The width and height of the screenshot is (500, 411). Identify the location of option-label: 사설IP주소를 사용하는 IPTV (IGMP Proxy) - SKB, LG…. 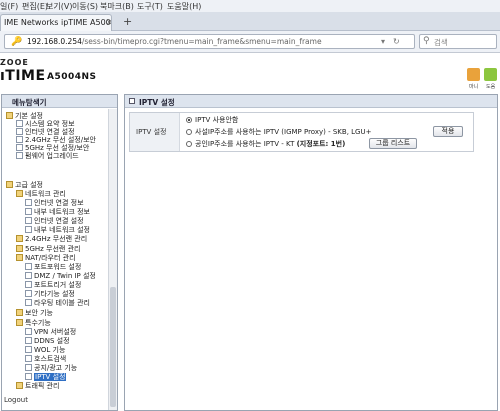
(283, 132).